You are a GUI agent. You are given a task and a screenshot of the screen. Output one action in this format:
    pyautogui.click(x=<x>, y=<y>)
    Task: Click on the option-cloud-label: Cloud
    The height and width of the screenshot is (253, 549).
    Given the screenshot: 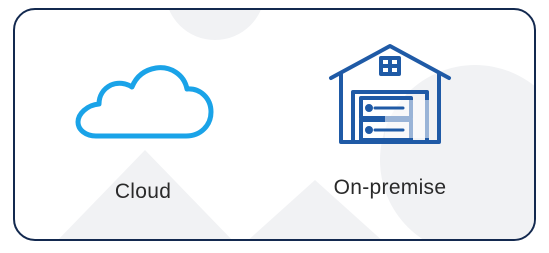 What is the action you would take?
    pyautogui.click(x=143, y=191)
    